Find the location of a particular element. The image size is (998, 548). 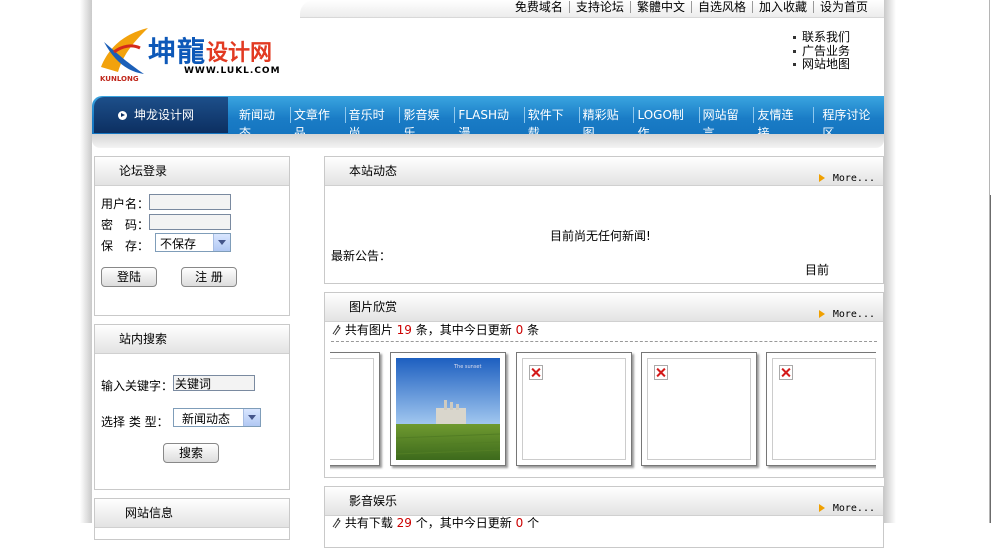

play-arrow-icon is located at coordinates (122, 115).